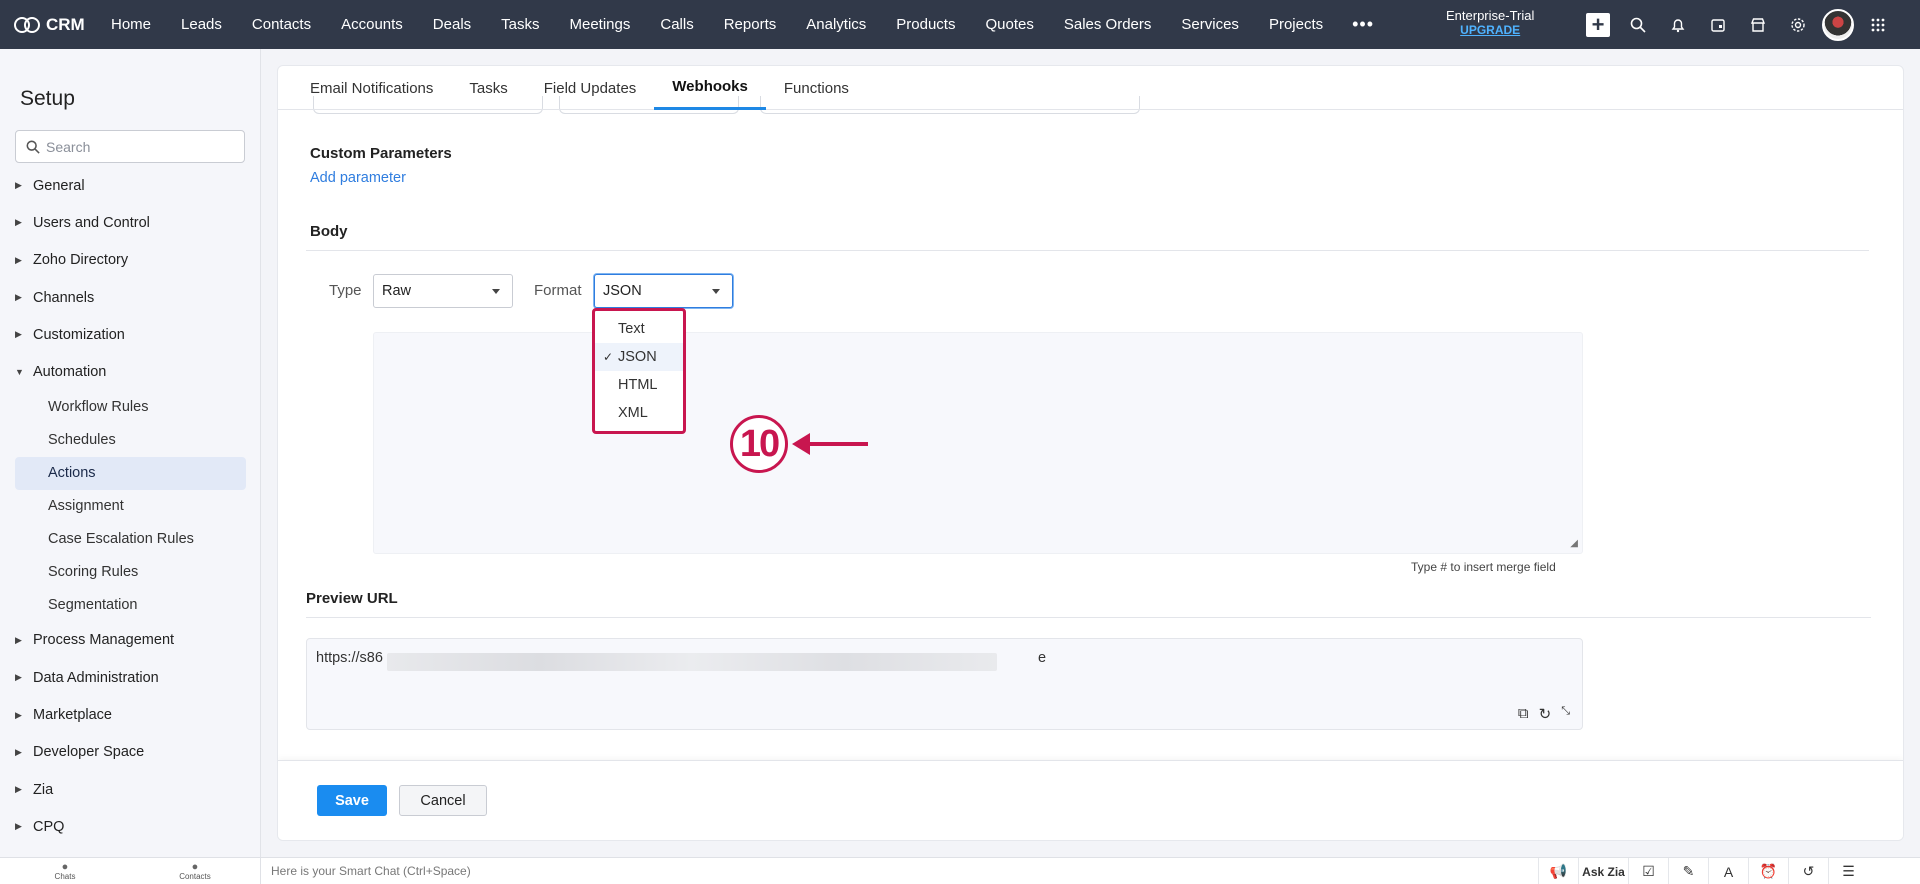 The height and width of the screenshot is (884, 1920). I want to click on format-option-json: ✓ JSON, so click(639, 357).